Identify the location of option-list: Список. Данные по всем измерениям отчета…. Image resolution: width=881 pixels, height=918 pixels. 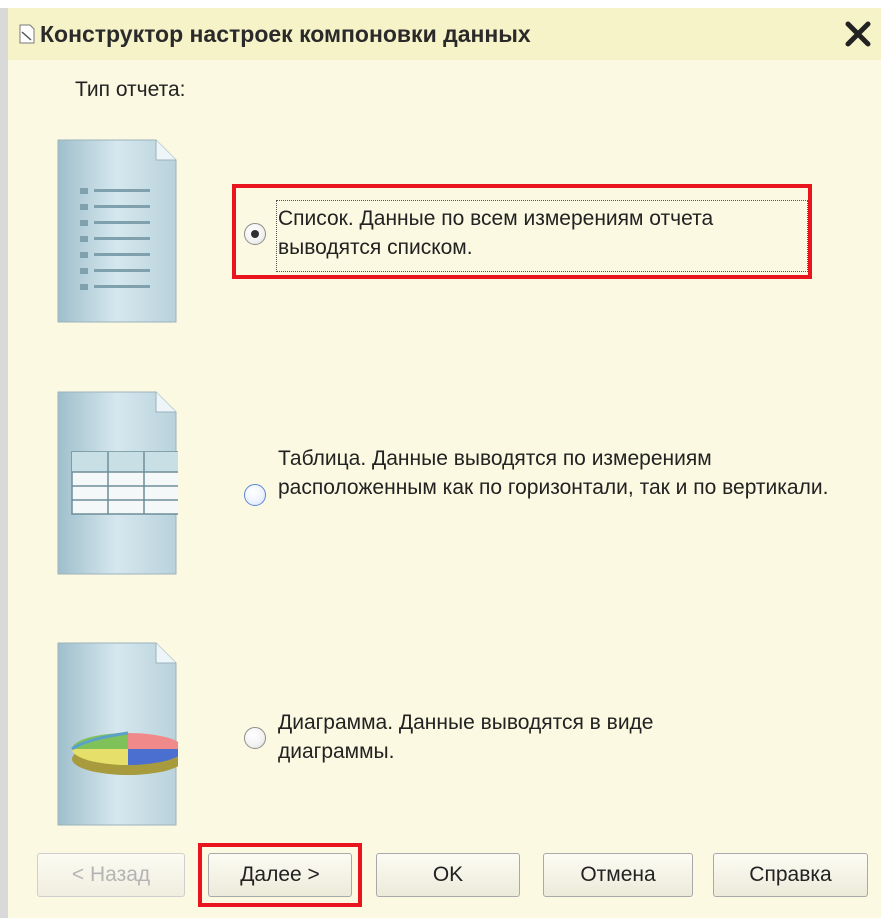
(526, 234).